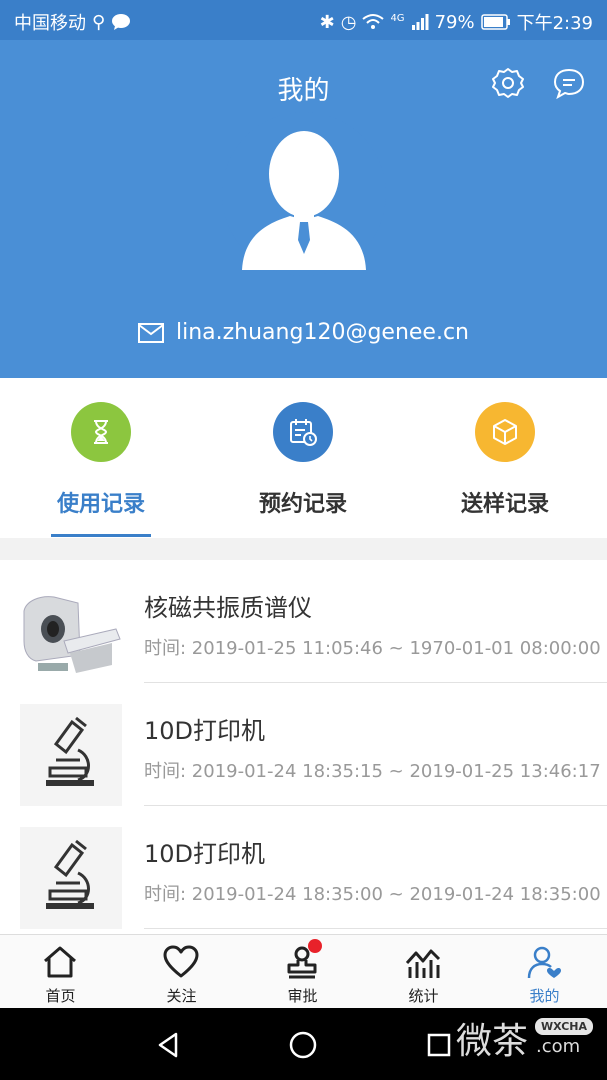  Describe the element at coordinates (303, 1045) in the screenshot. I see `home-circle-icon` at that location.